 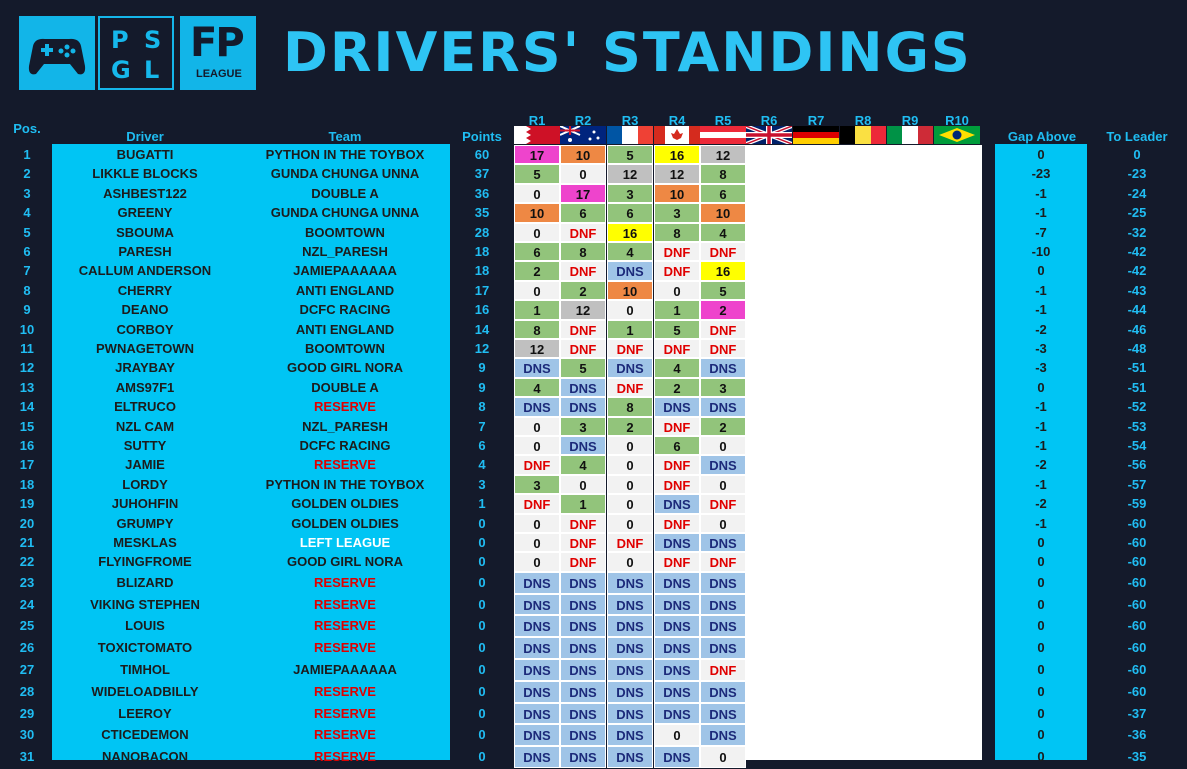 I want to click on race-result-r4: 4, so click(x=677, y=368).